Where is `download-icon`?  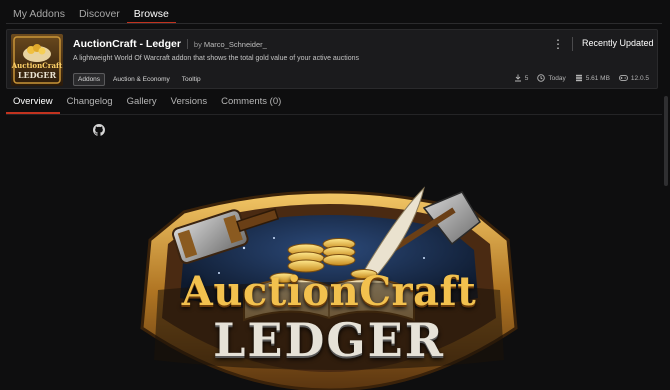
download-icon is located at coordinates (517, 78).